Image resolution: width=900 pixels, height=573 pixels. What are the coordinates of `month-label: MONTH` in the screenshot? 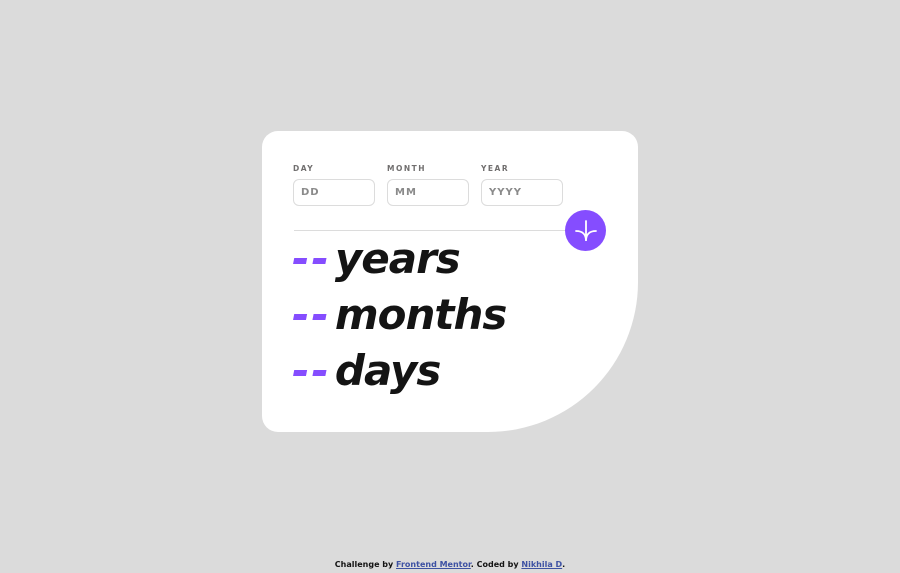 It's located at (407, 168).